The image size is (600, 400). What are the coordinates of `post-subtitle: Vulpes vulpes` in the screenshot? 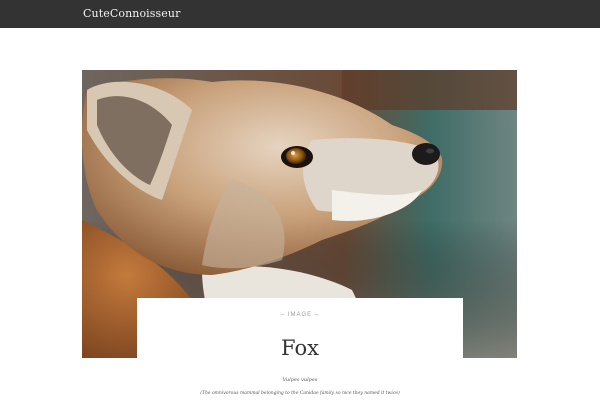 It's located at (300, 380).